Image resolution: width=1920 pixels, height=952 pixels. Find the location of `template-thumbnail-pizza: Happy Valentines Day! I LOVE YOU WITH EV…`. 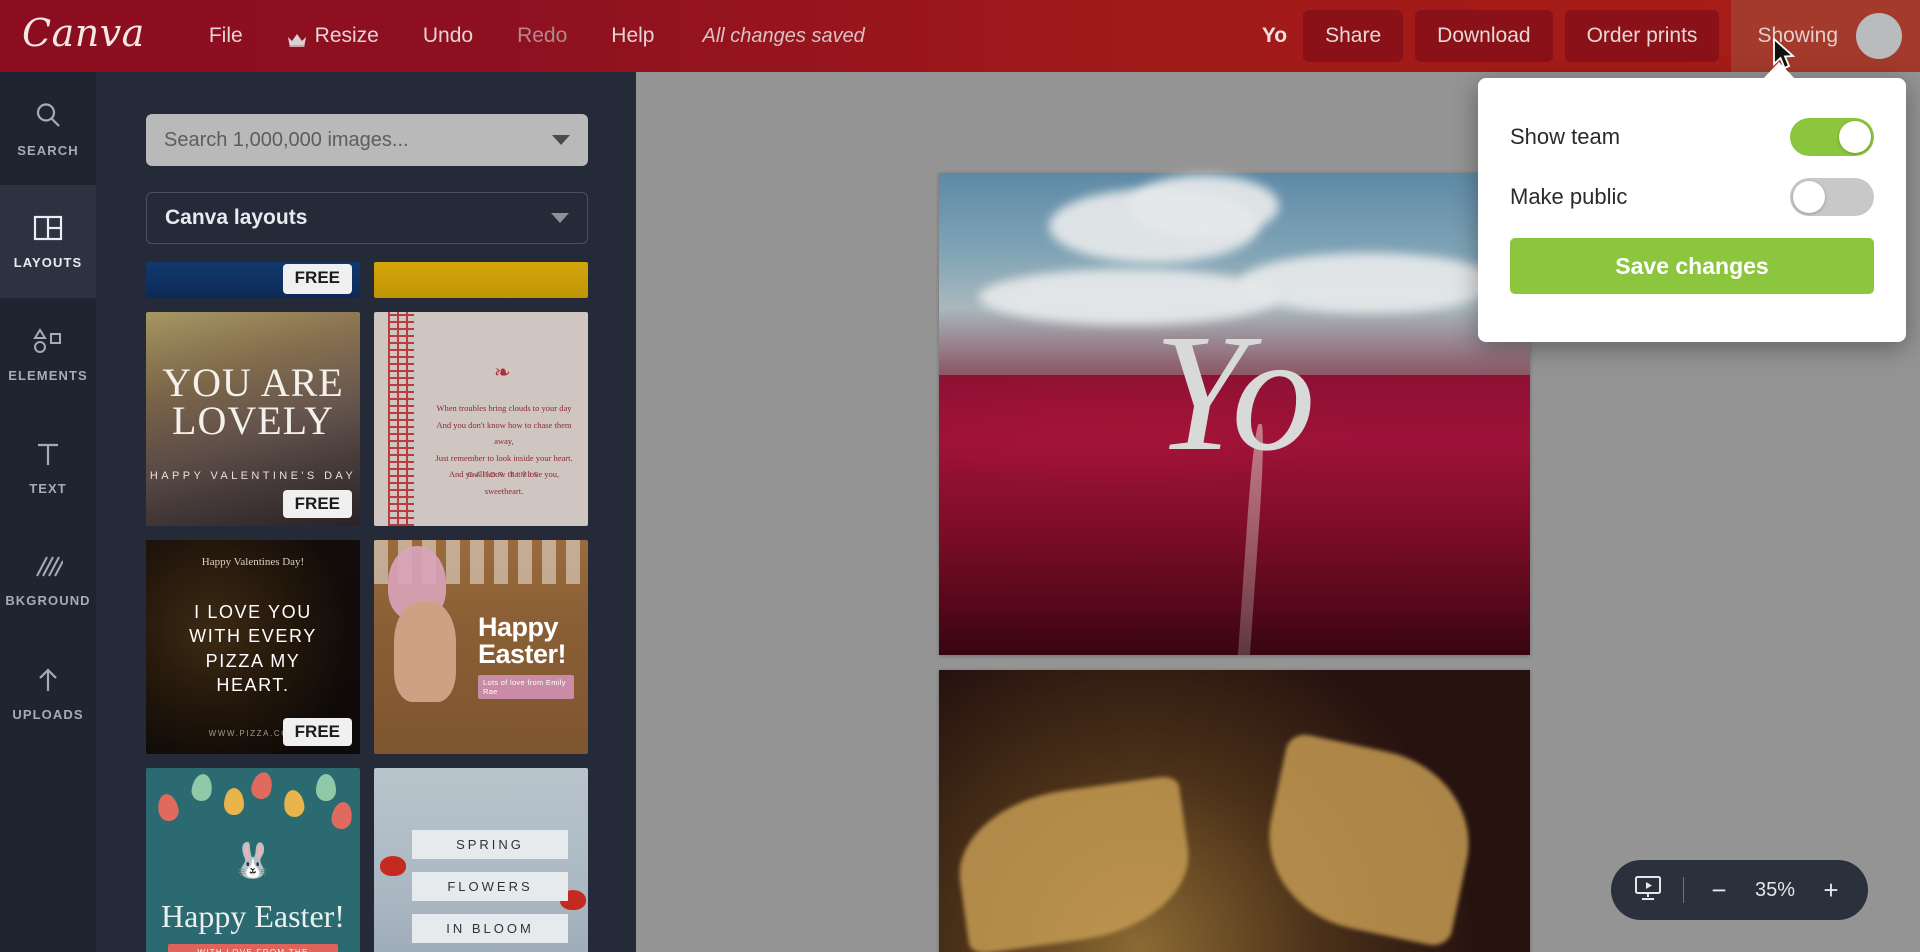

template-thumbnail-pizza: Happy Valentines Day! I LOVE YOU WITH EV… is located at coordinates (253, 647).